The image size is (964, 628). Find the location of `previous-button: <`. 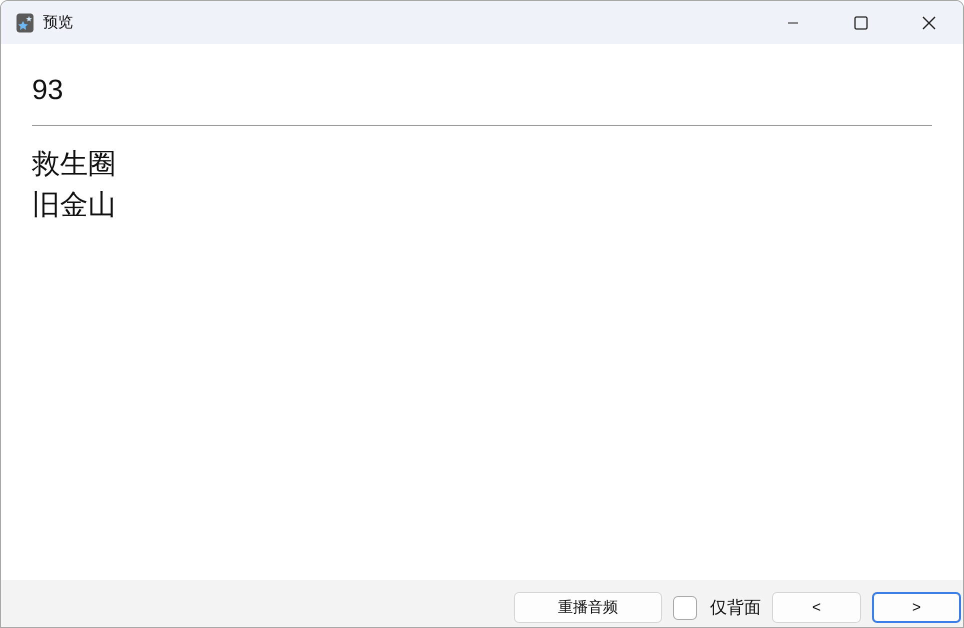

previous-button: < is located at coordinates (816, 607).